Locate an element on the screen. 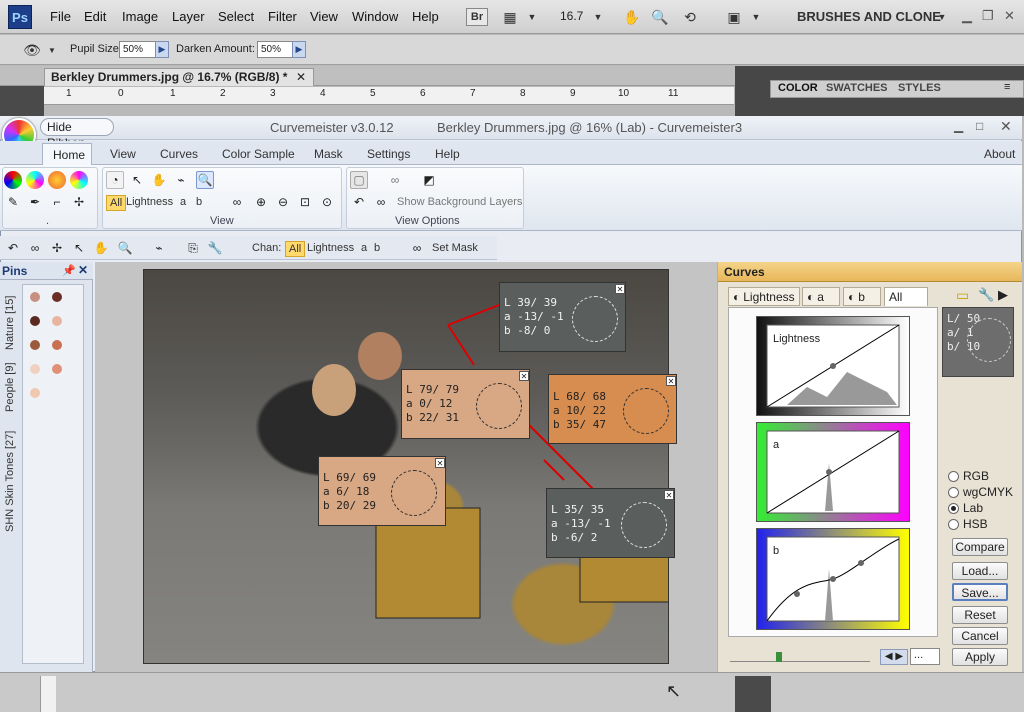 The width and height of the screenshot is (1024, 712). ps-minimize-icon: ▁ is located at coordinates (967, 16).